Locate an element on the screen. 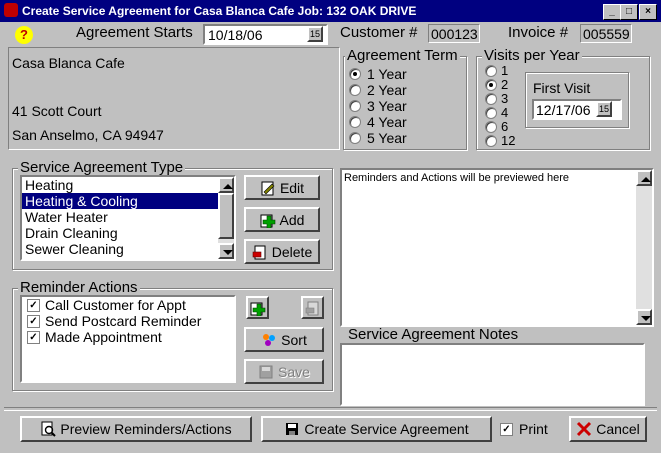 The image size is (661, 453). agreement-starts-value: 10/18/06 is located at coordinates (235, 35).